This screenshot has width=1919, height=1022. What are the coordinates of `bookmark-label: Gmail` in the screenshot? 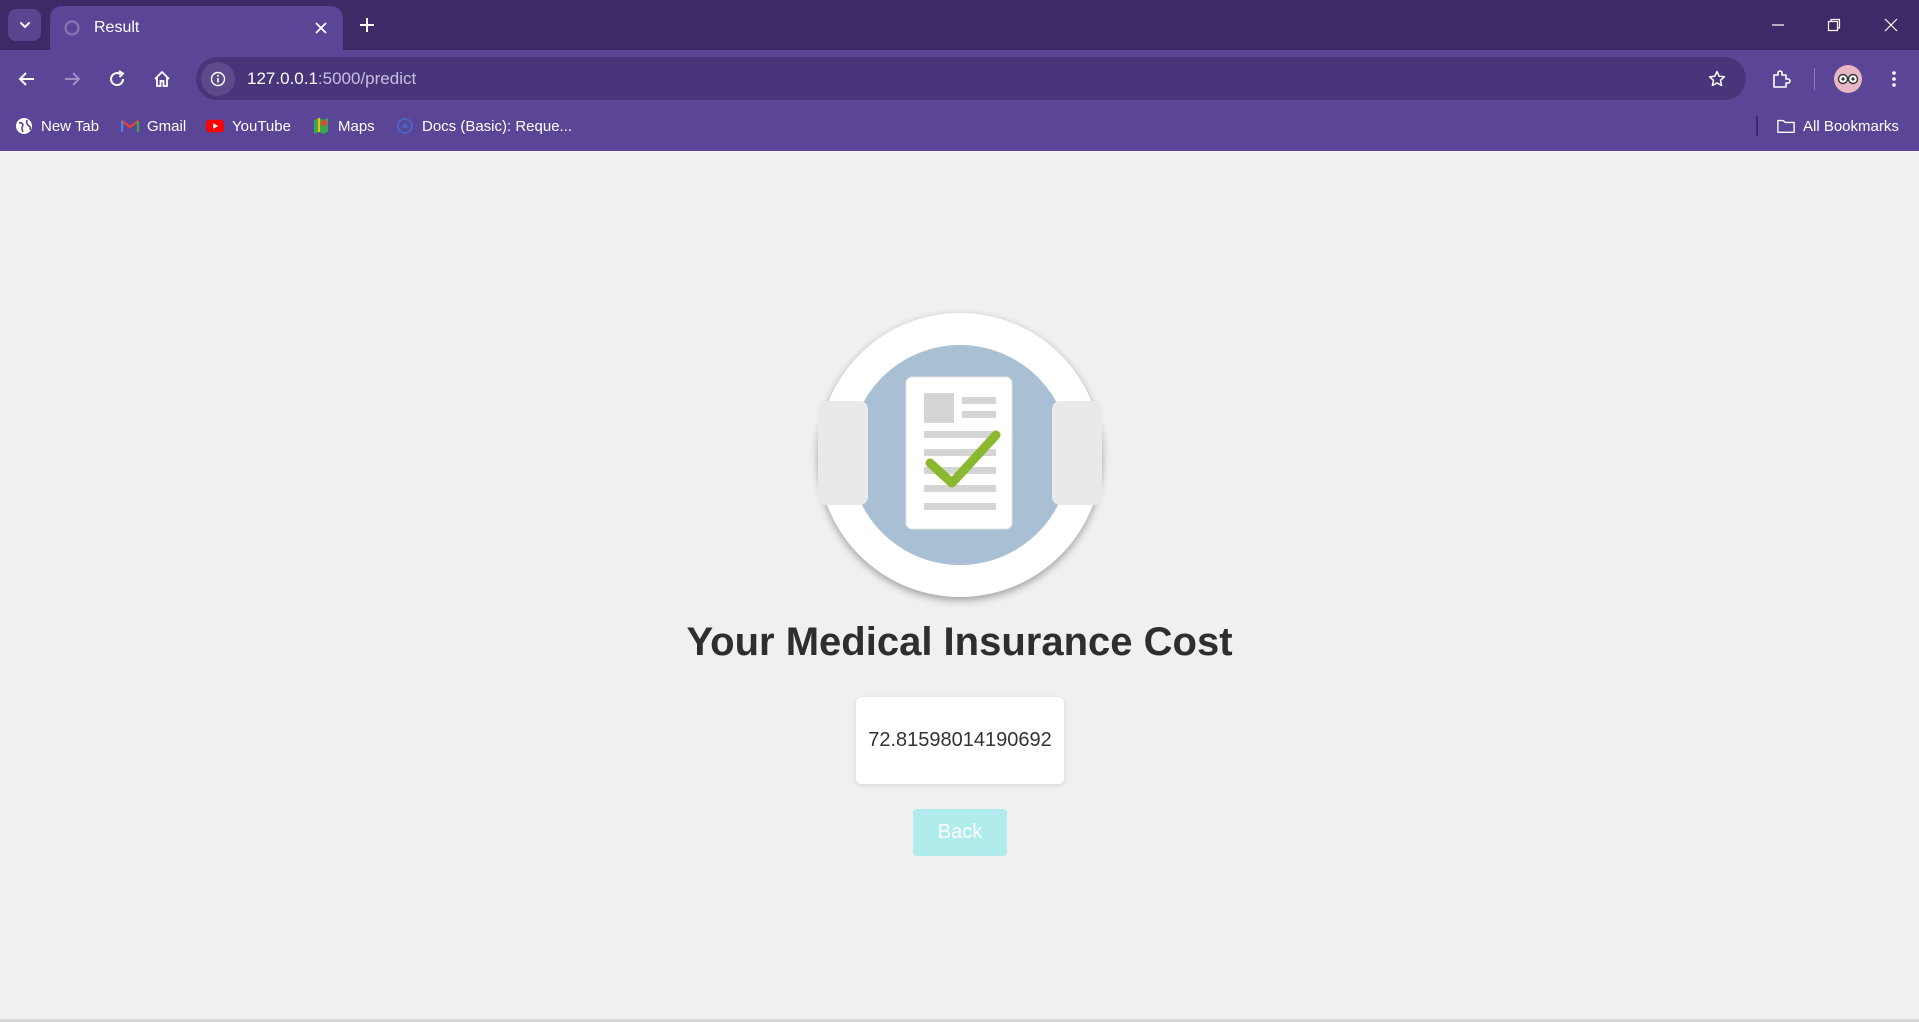 It's located at (167, 126).